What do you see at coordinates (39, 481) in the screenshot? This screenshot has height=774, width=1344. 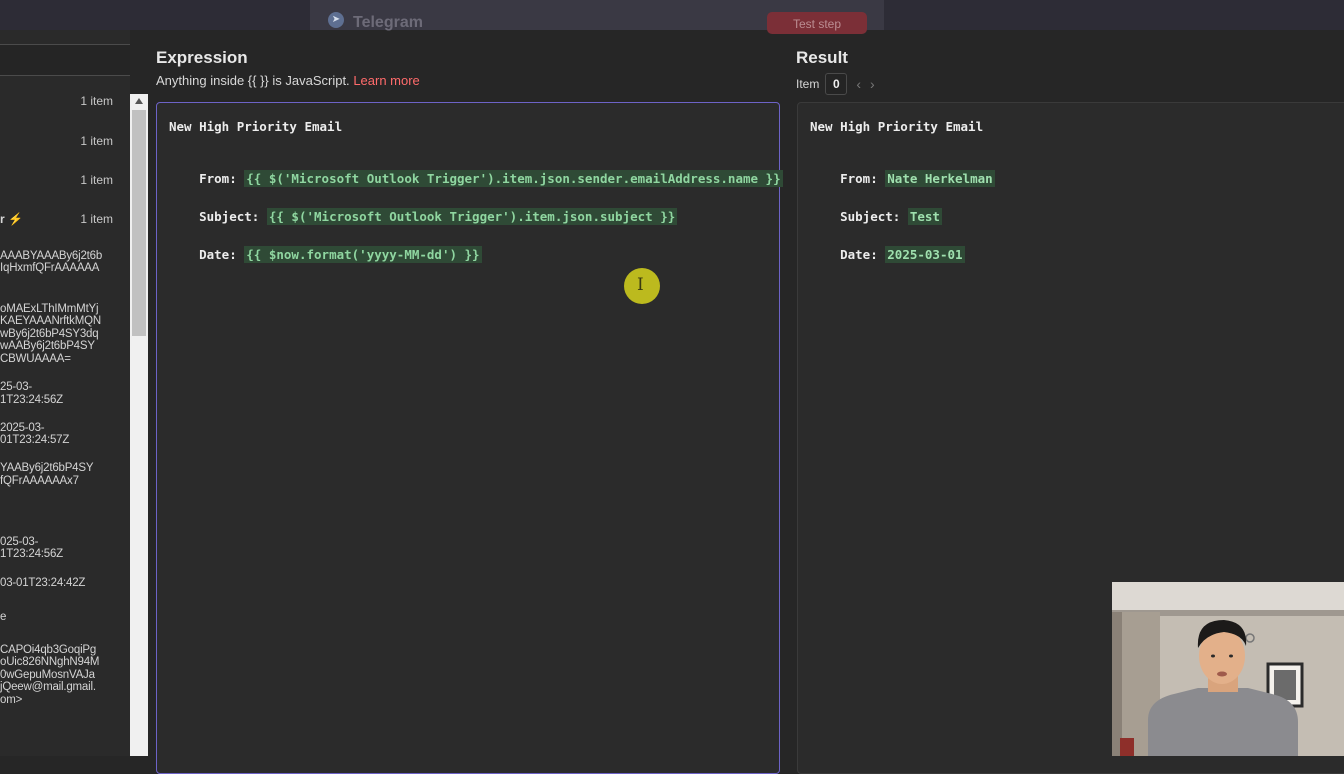 I see `field-value: fQFrAAAAAAx7` at bounding box center [39, 481].